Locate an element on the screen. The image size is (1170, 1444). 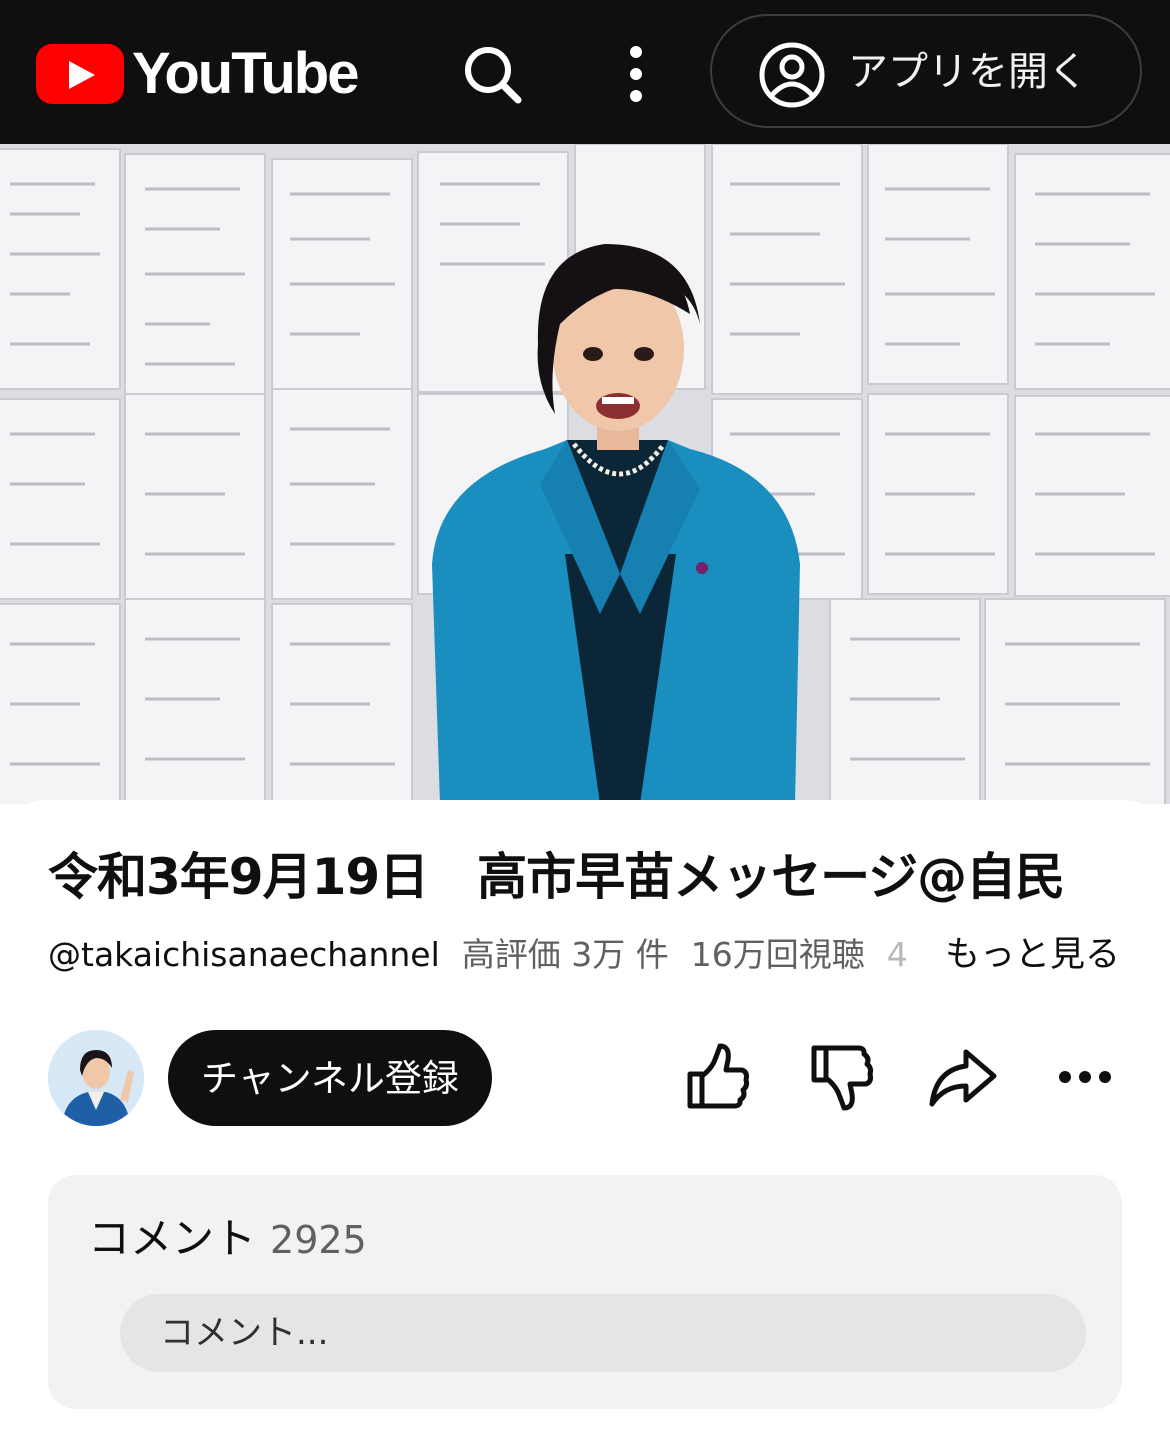
avatar-image is located at coordinates (96, 1078).